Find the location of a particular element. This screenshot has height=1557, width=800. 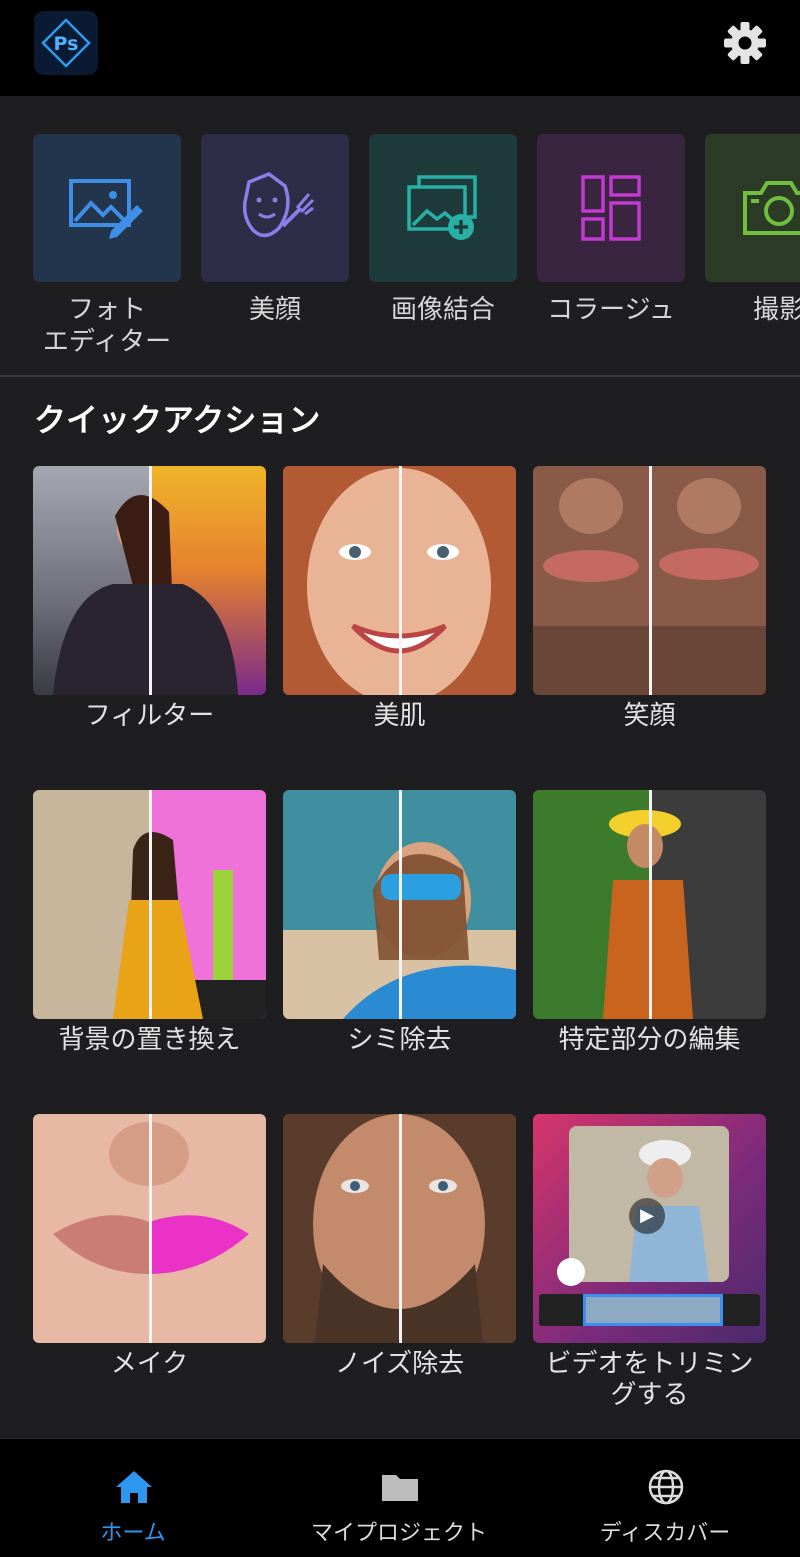

filter-preview-image is located at coordinates (149, 580).